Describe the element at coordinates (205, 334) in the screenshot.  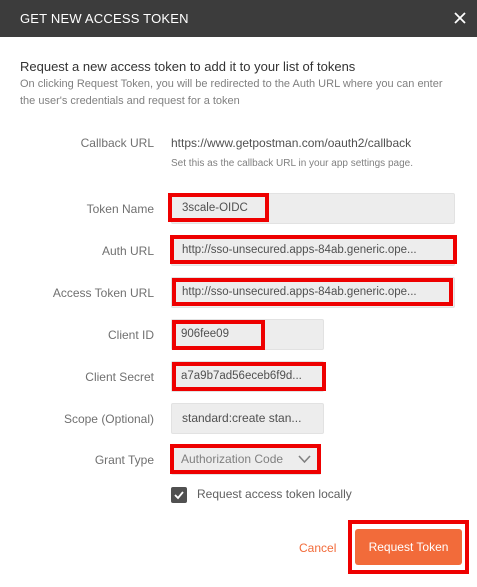
I see `client-id-value: 906fee09` at that location.